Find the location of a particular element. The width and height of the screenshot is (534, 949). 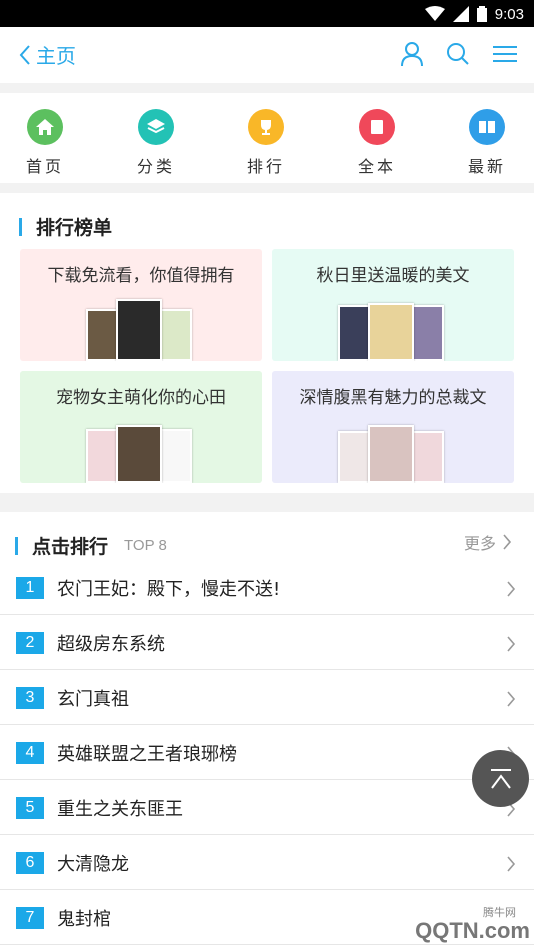

status-bar: 9:03 is located at coordinates (267, 13).